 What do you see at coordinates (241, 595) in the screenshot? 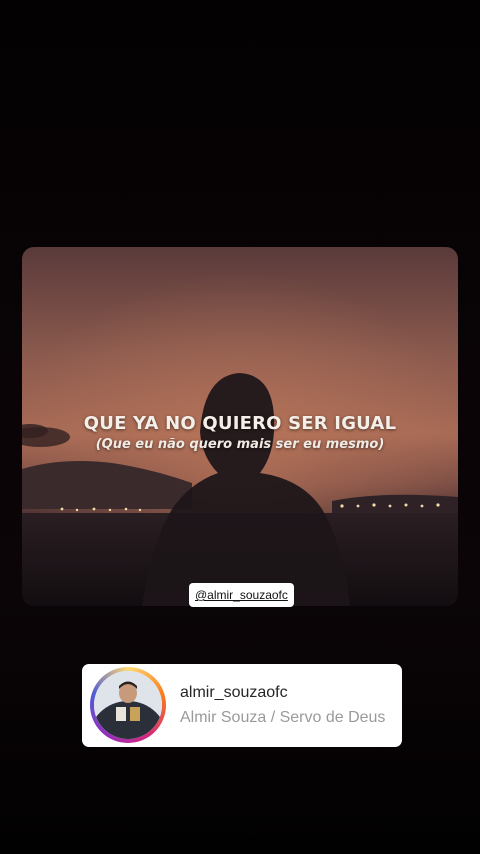
I see `mention-sticker: @almir_souzaofc` at bounding box center [241, 595].